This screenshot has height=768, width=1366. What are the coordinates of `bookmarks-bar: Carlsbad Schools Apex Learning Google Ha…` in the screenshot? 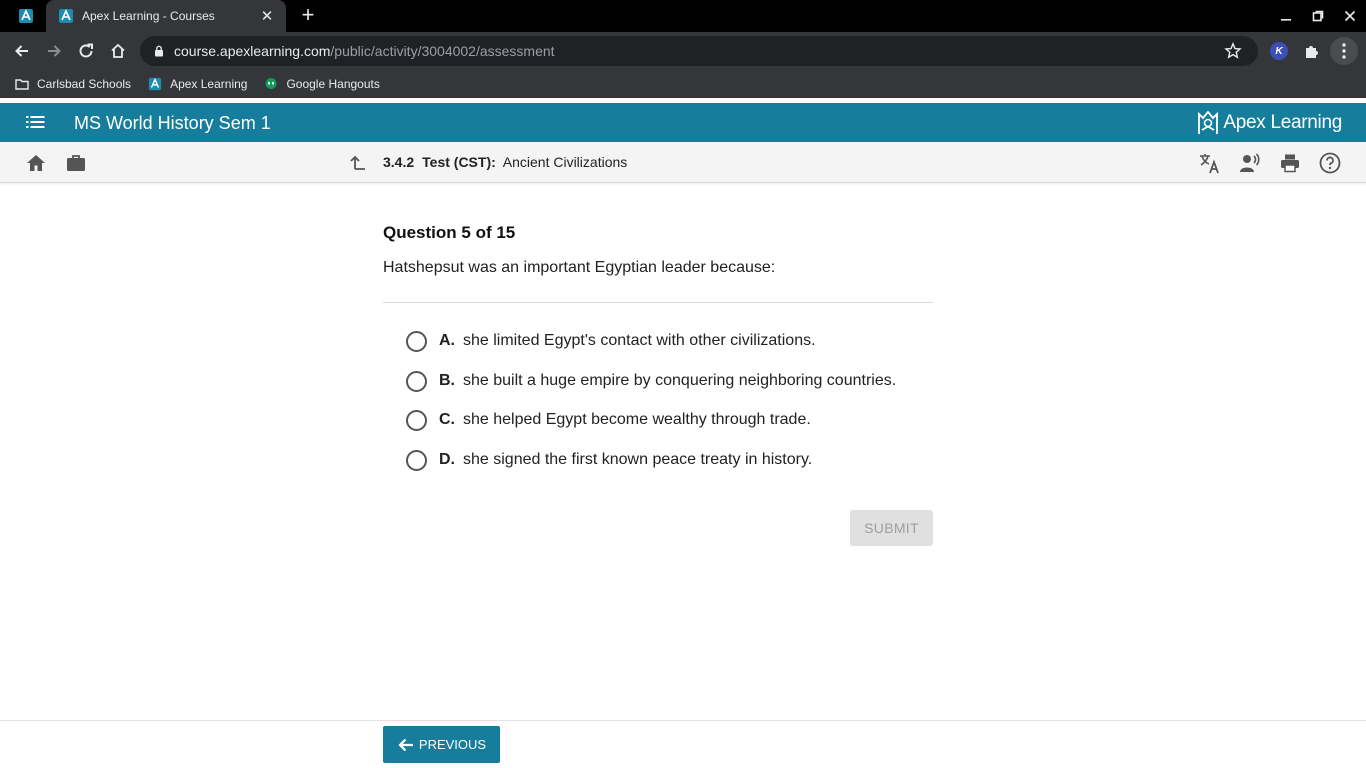 It's located at (683, 84).